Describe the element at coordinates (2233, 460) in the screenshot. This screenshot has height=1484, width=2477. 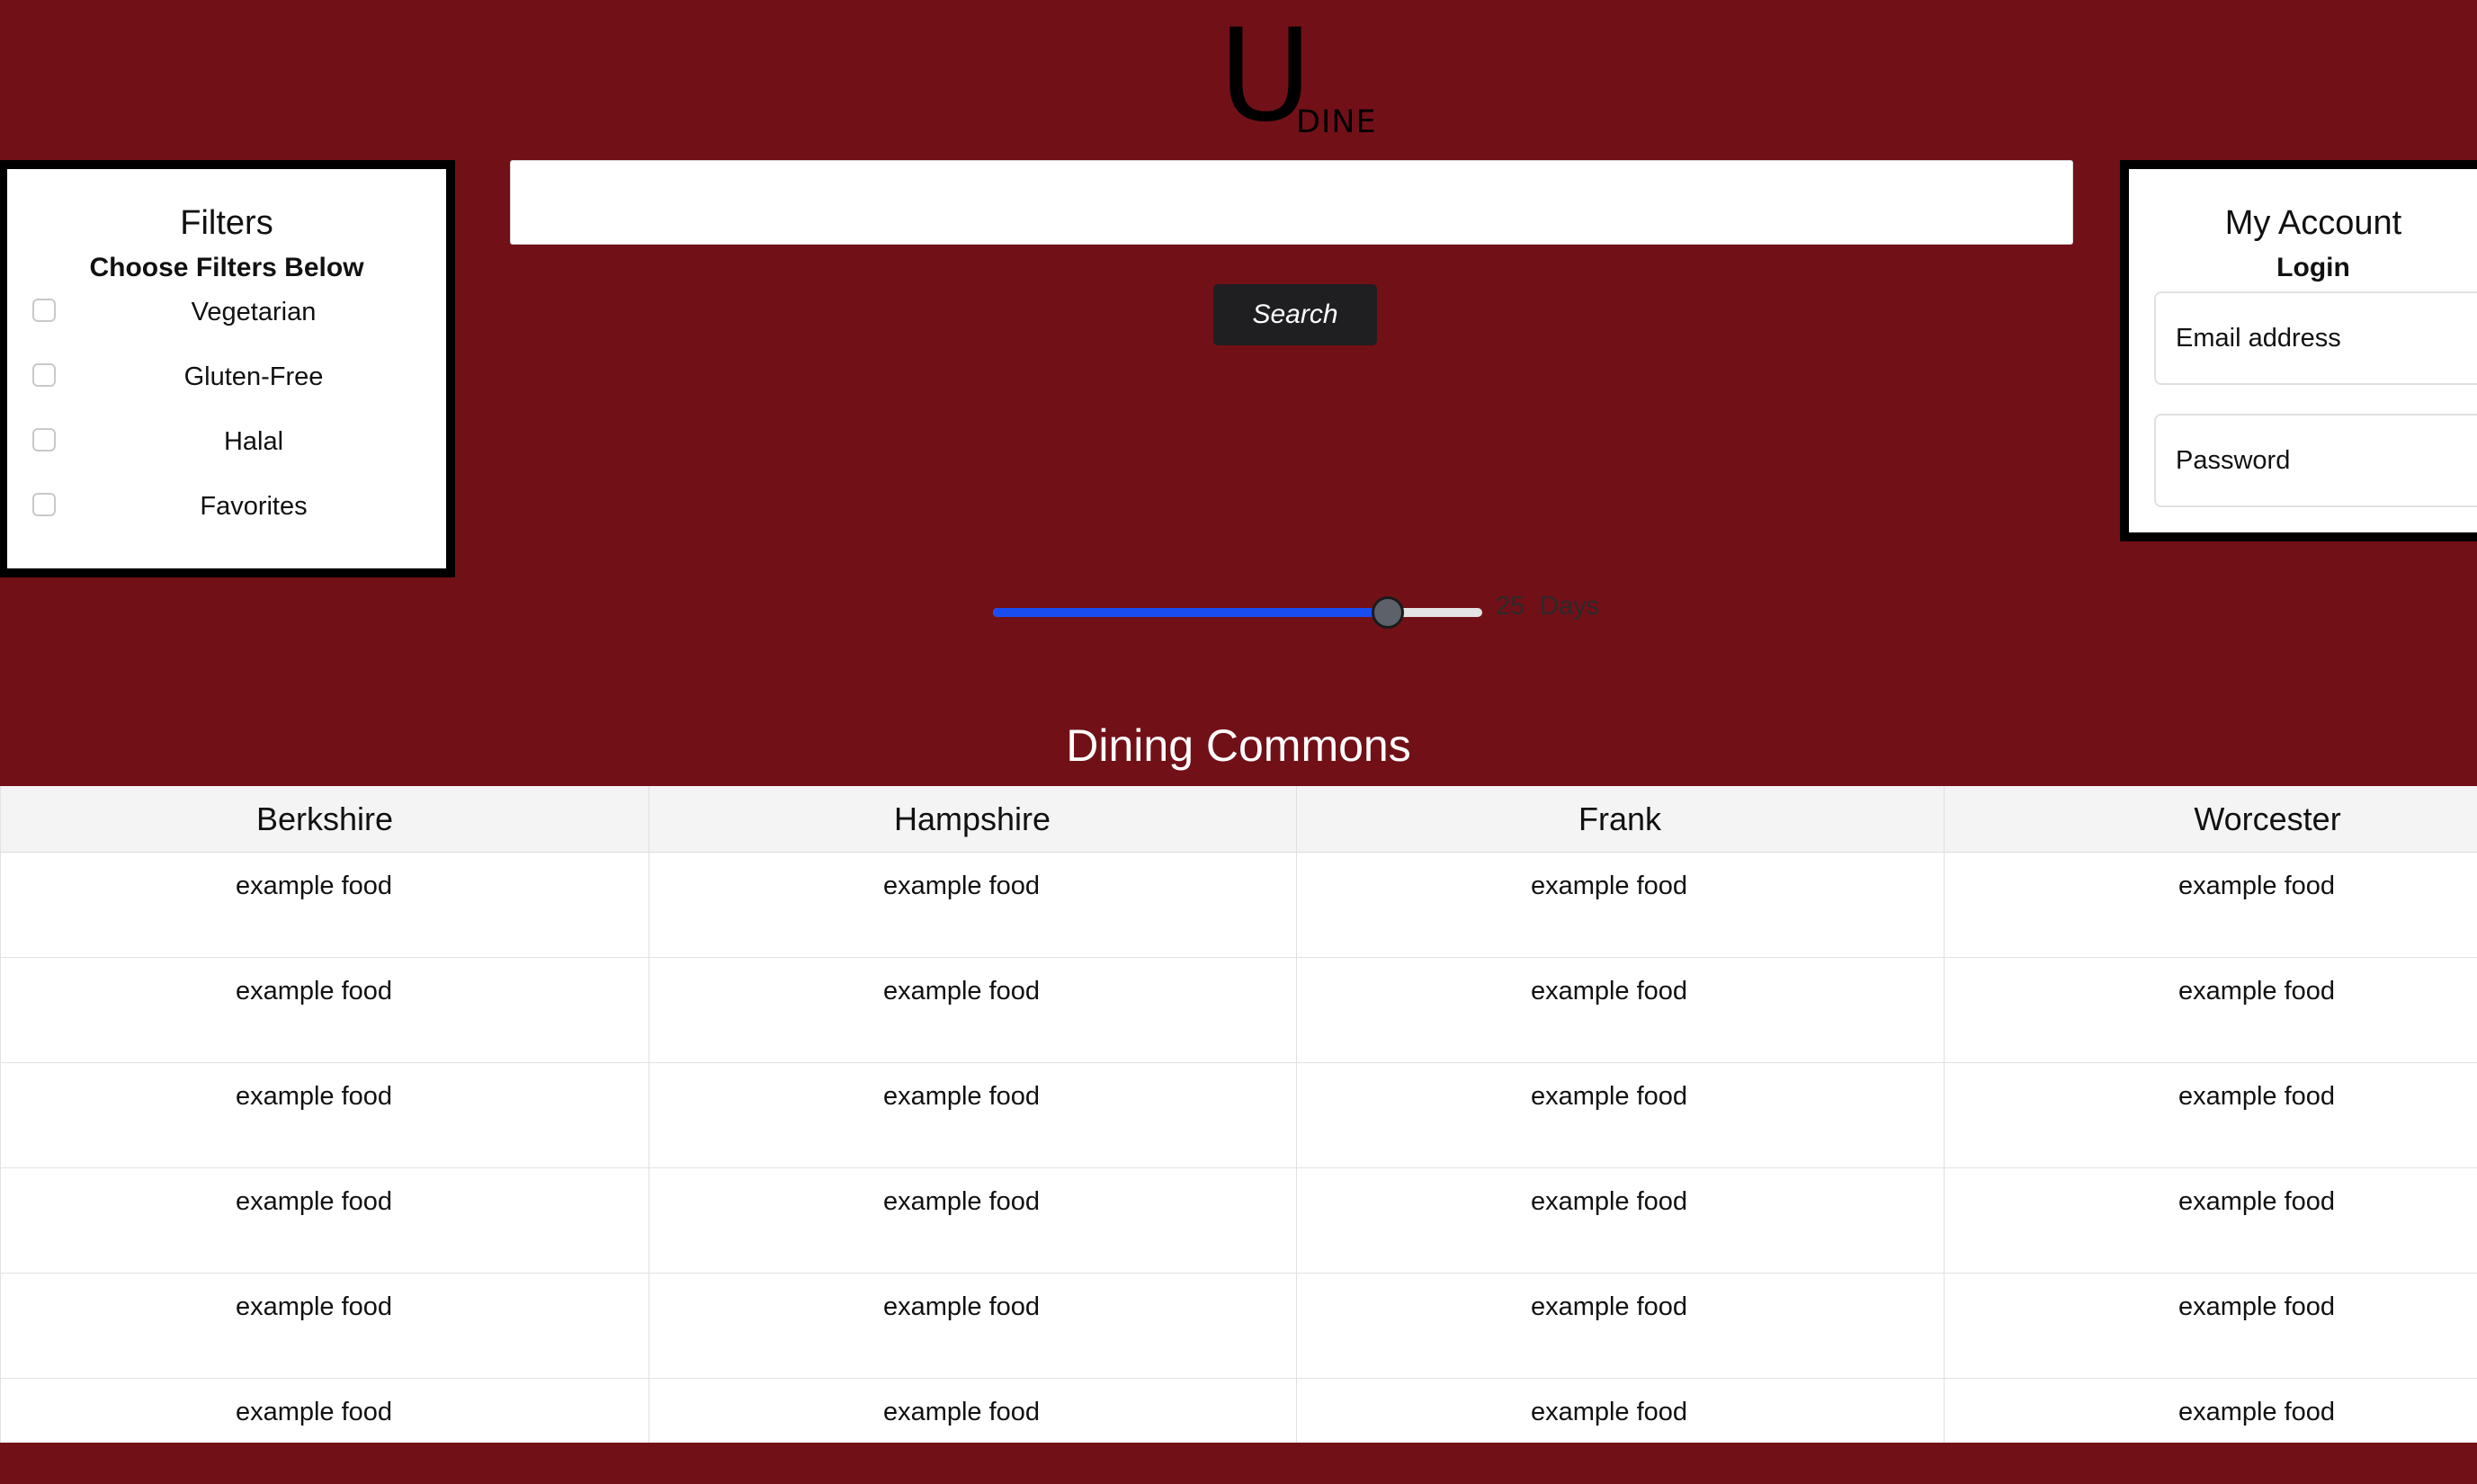
I see `password-field-label: Password` at that location.